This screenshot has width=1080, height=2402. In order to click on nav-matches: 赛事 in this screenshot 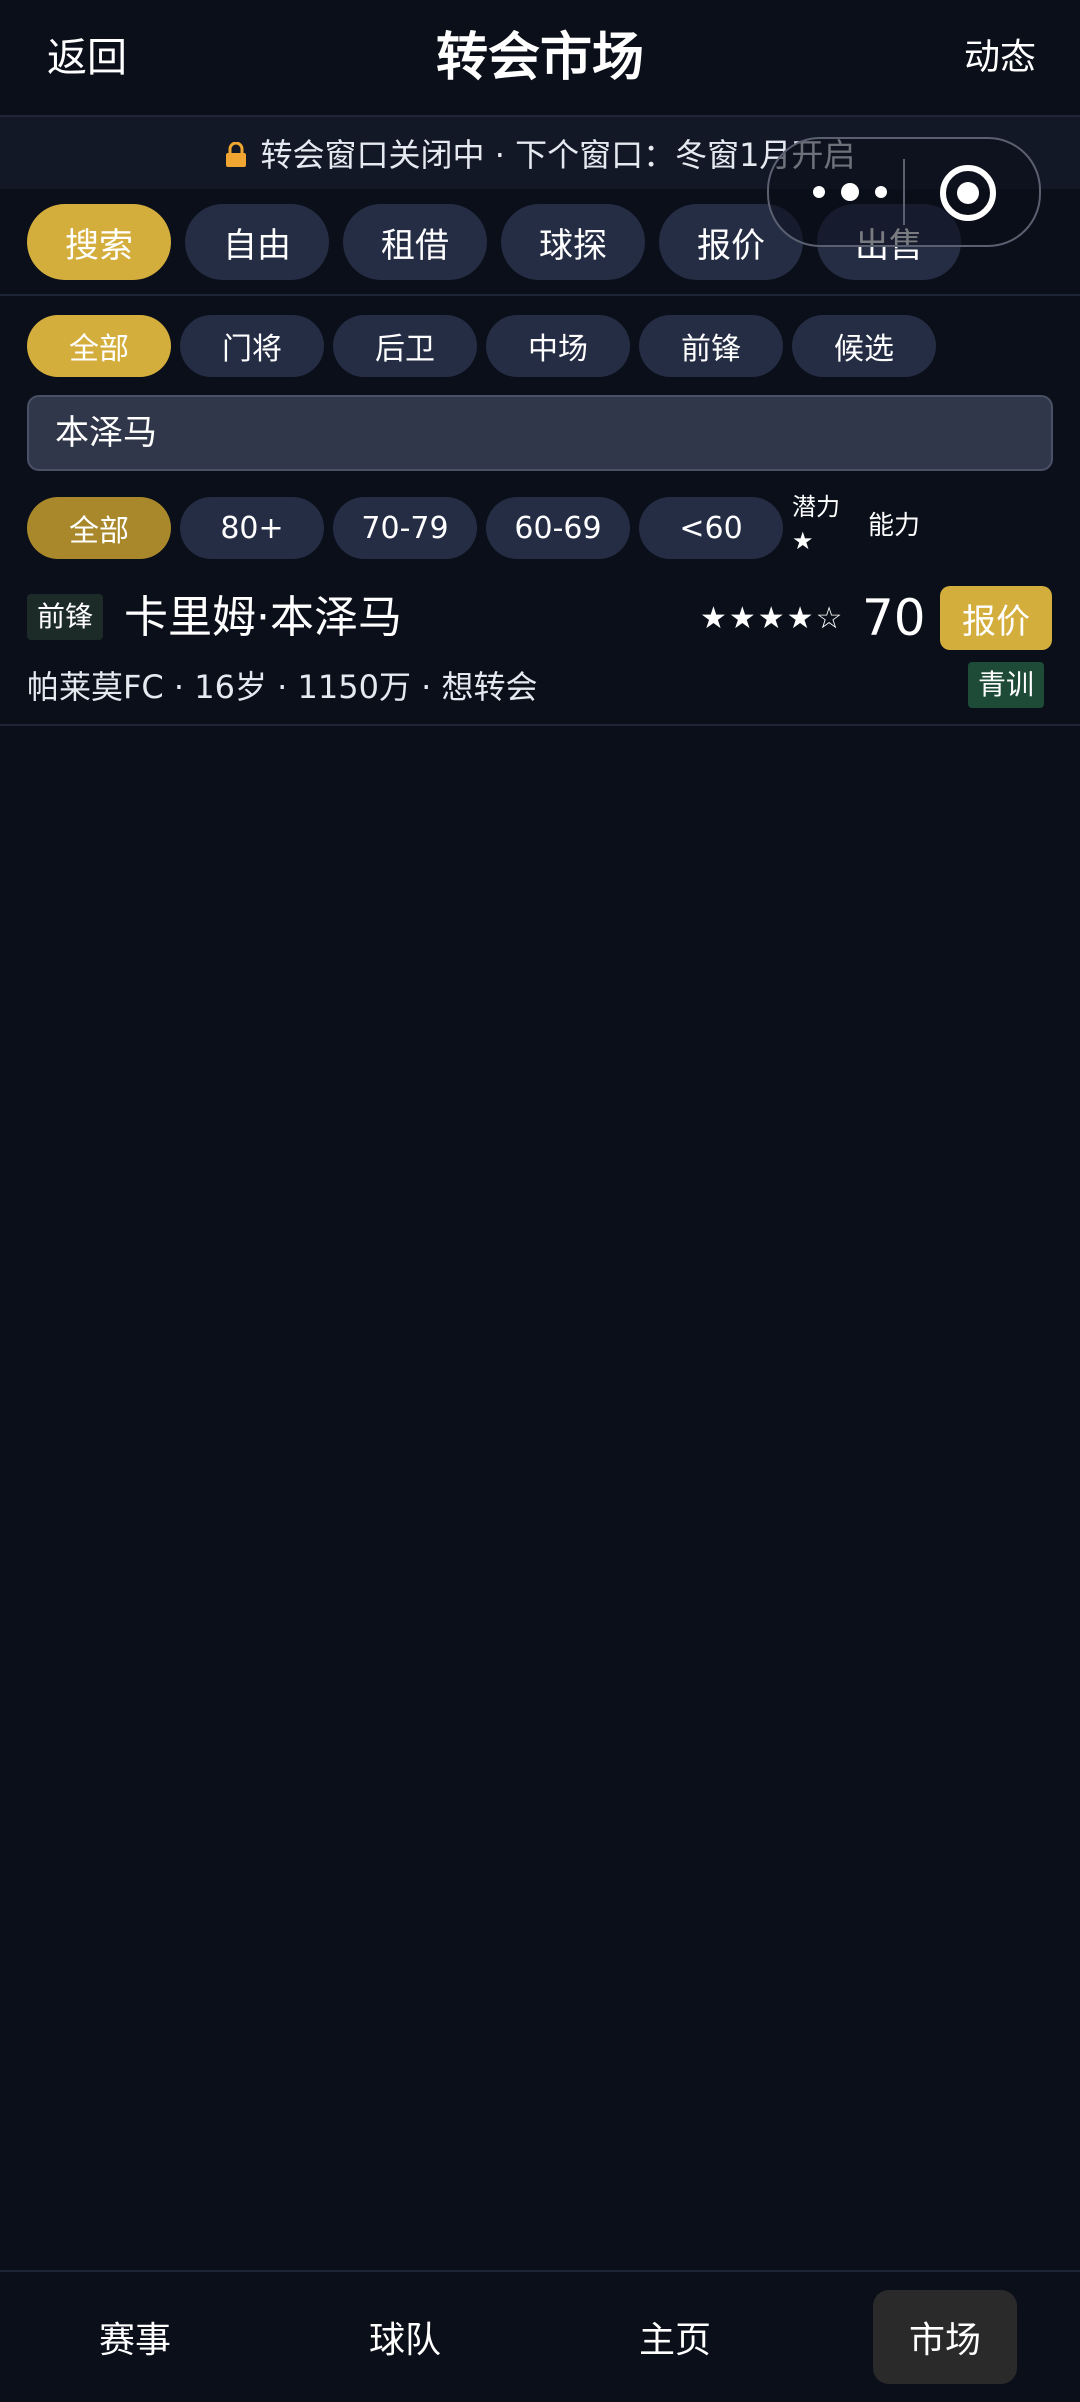, I will do `click(135, 2337)`.